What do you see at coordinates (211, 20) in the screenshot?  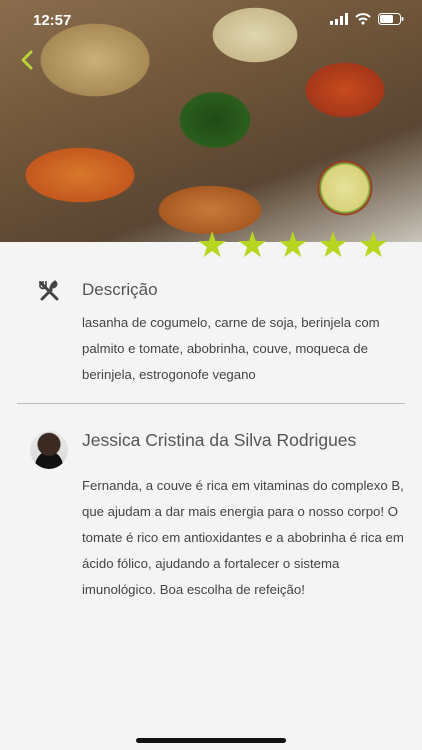 I see `status-bar: 12:57` at bounding box center [211, 20].